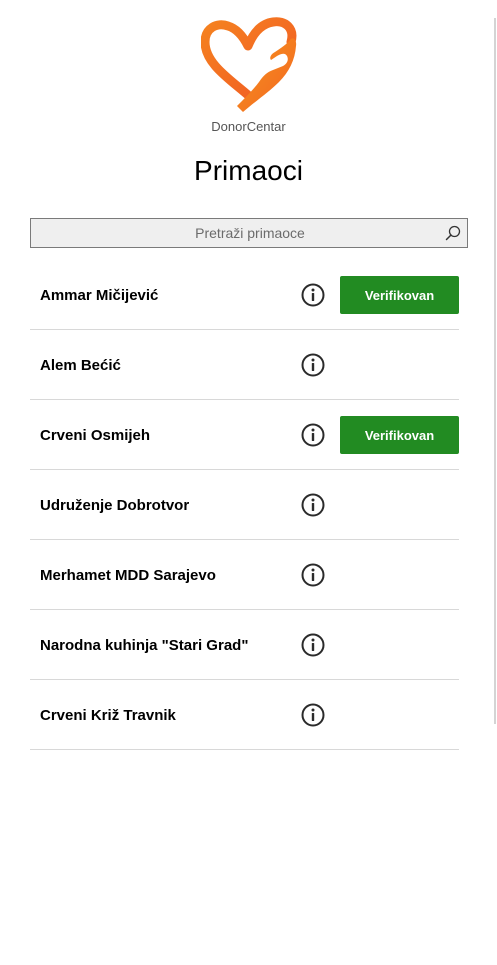 The height and width of the screenshot is (965, 497). I want to click on list-item: Udruženje Dobrotvor, so click(244, 505).